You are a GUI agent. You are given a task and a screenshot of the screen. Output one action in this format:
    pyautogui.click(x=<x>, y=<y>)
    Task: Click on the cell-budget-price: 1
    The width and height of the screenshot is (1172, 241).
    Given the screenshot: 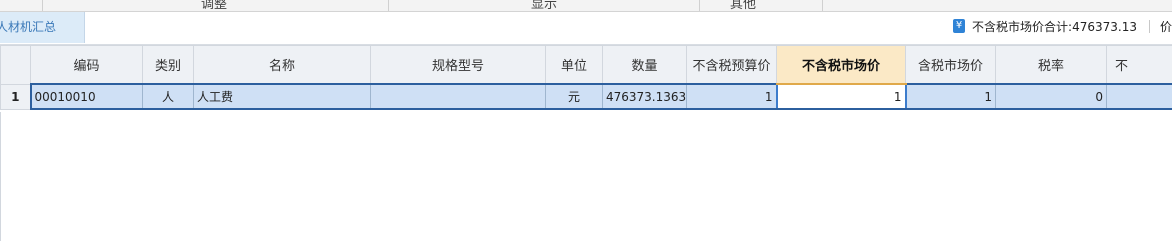 What is the action you would take?
    pyautogui.click(x=731, y=96)
    